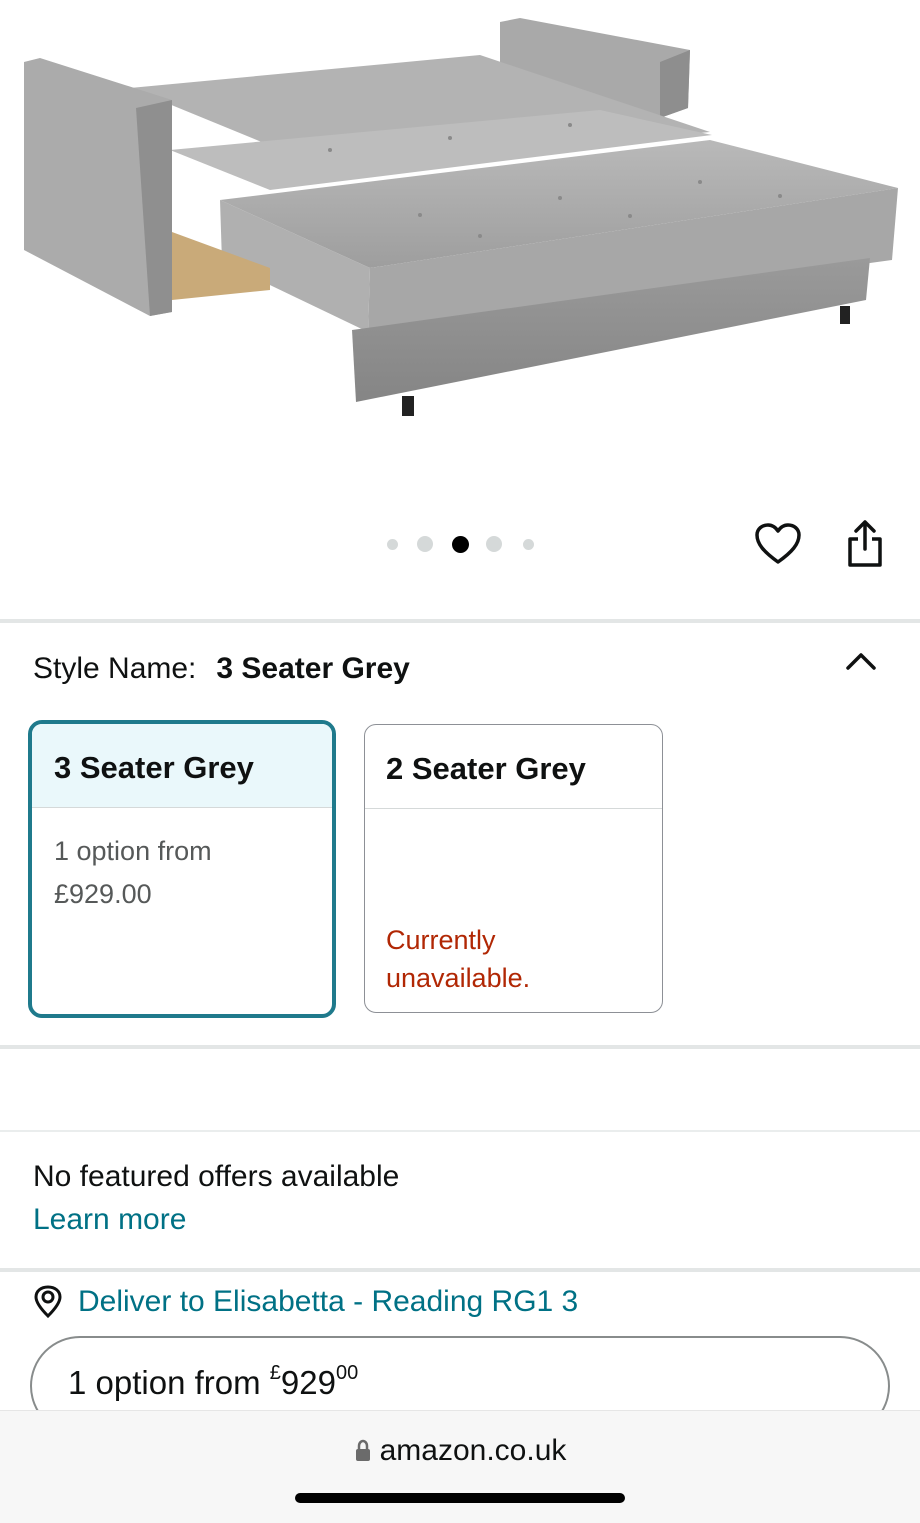 The width and height of the screenshot is (920, 1523). I want to click on url-bar: amazon.co.uk, so click(460, 1451).